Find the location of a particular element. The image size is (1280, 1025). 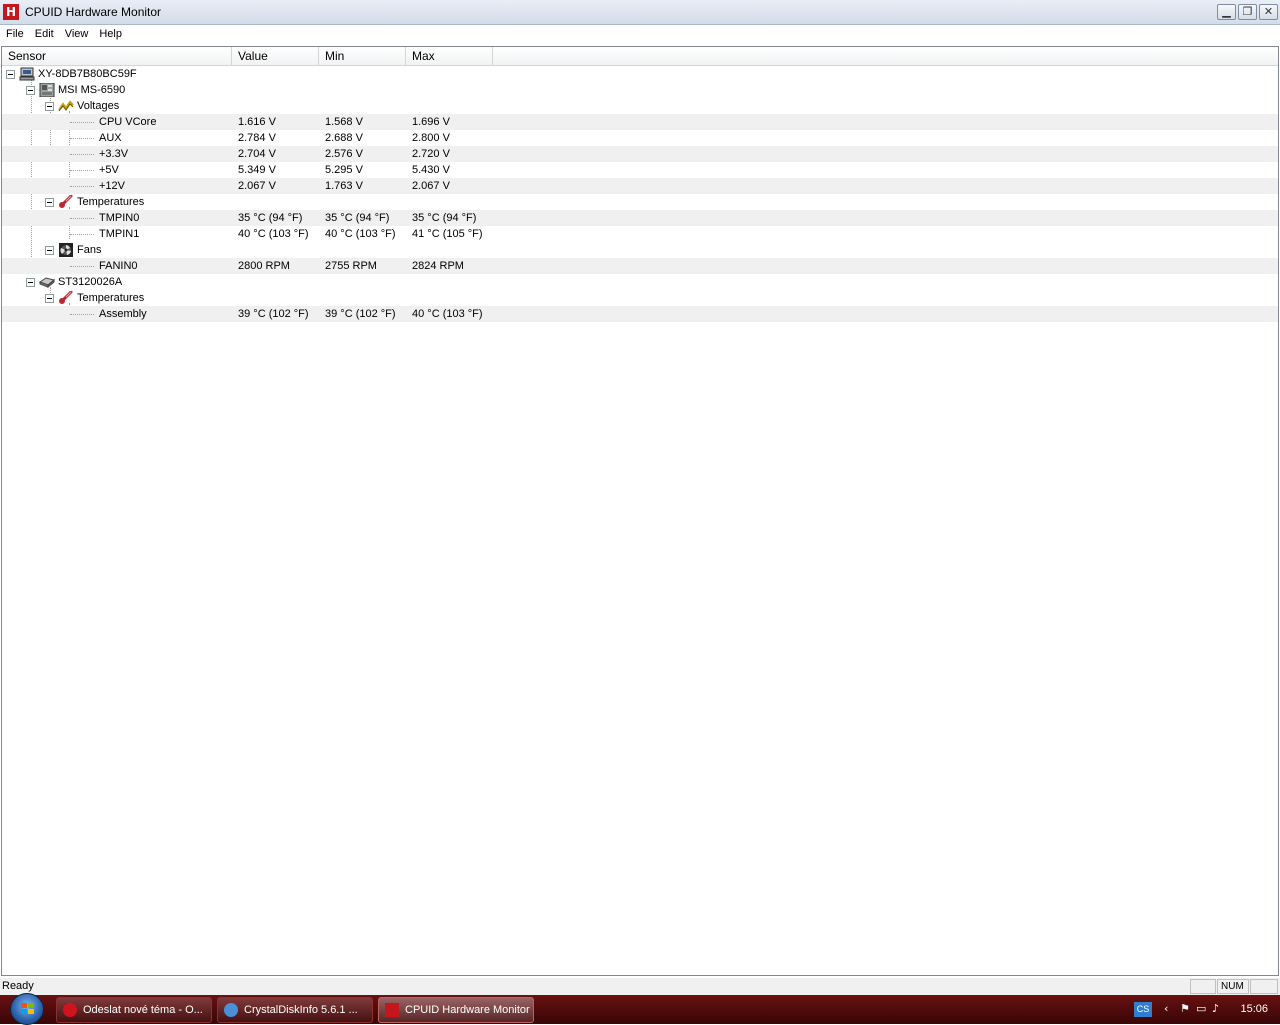

restore-icon: ❐ is located at coordinates (1247, 11).